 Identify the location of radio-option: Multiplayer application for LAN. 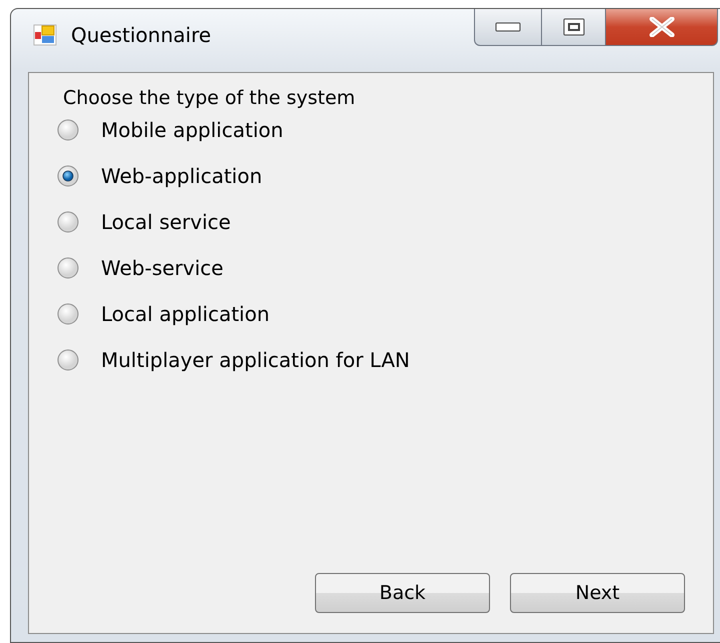
(385, 360).